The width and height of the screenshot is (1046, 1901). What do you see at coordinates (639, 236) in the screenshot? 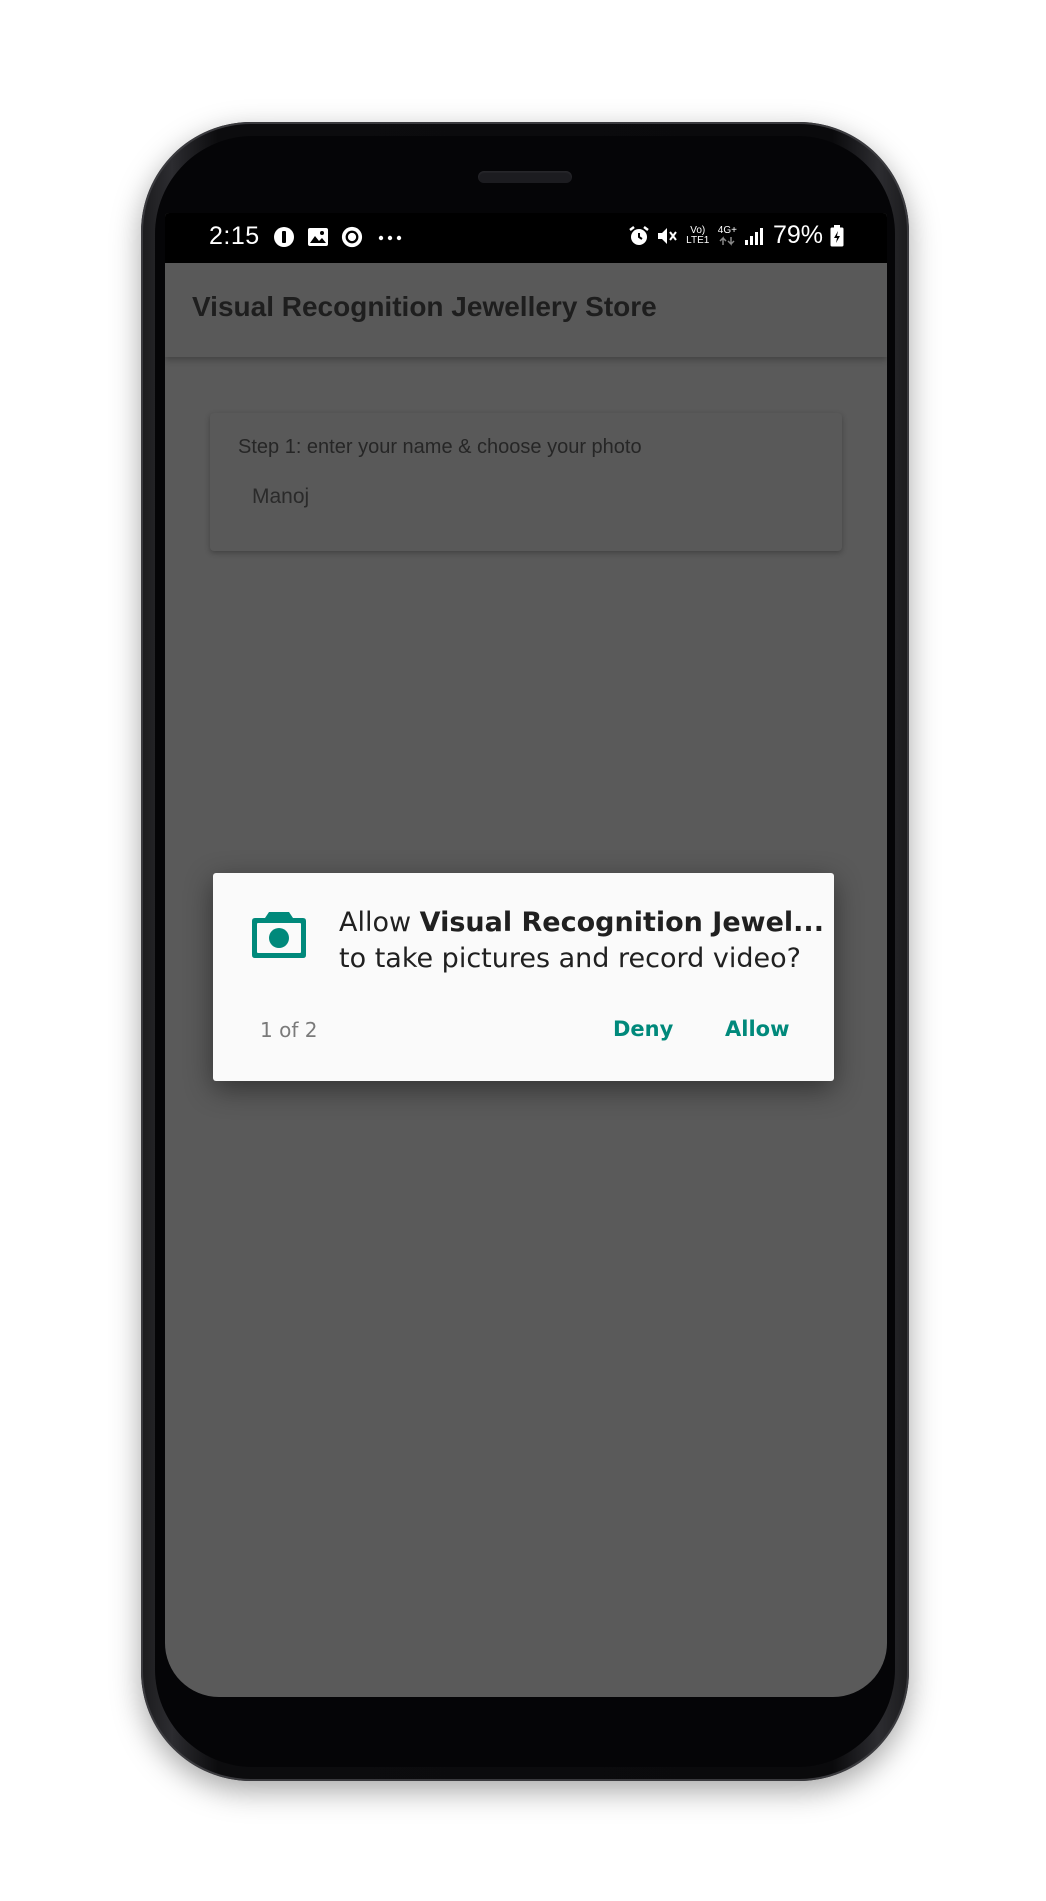
I see `alarm-icon` at bounding box center [639, 236].